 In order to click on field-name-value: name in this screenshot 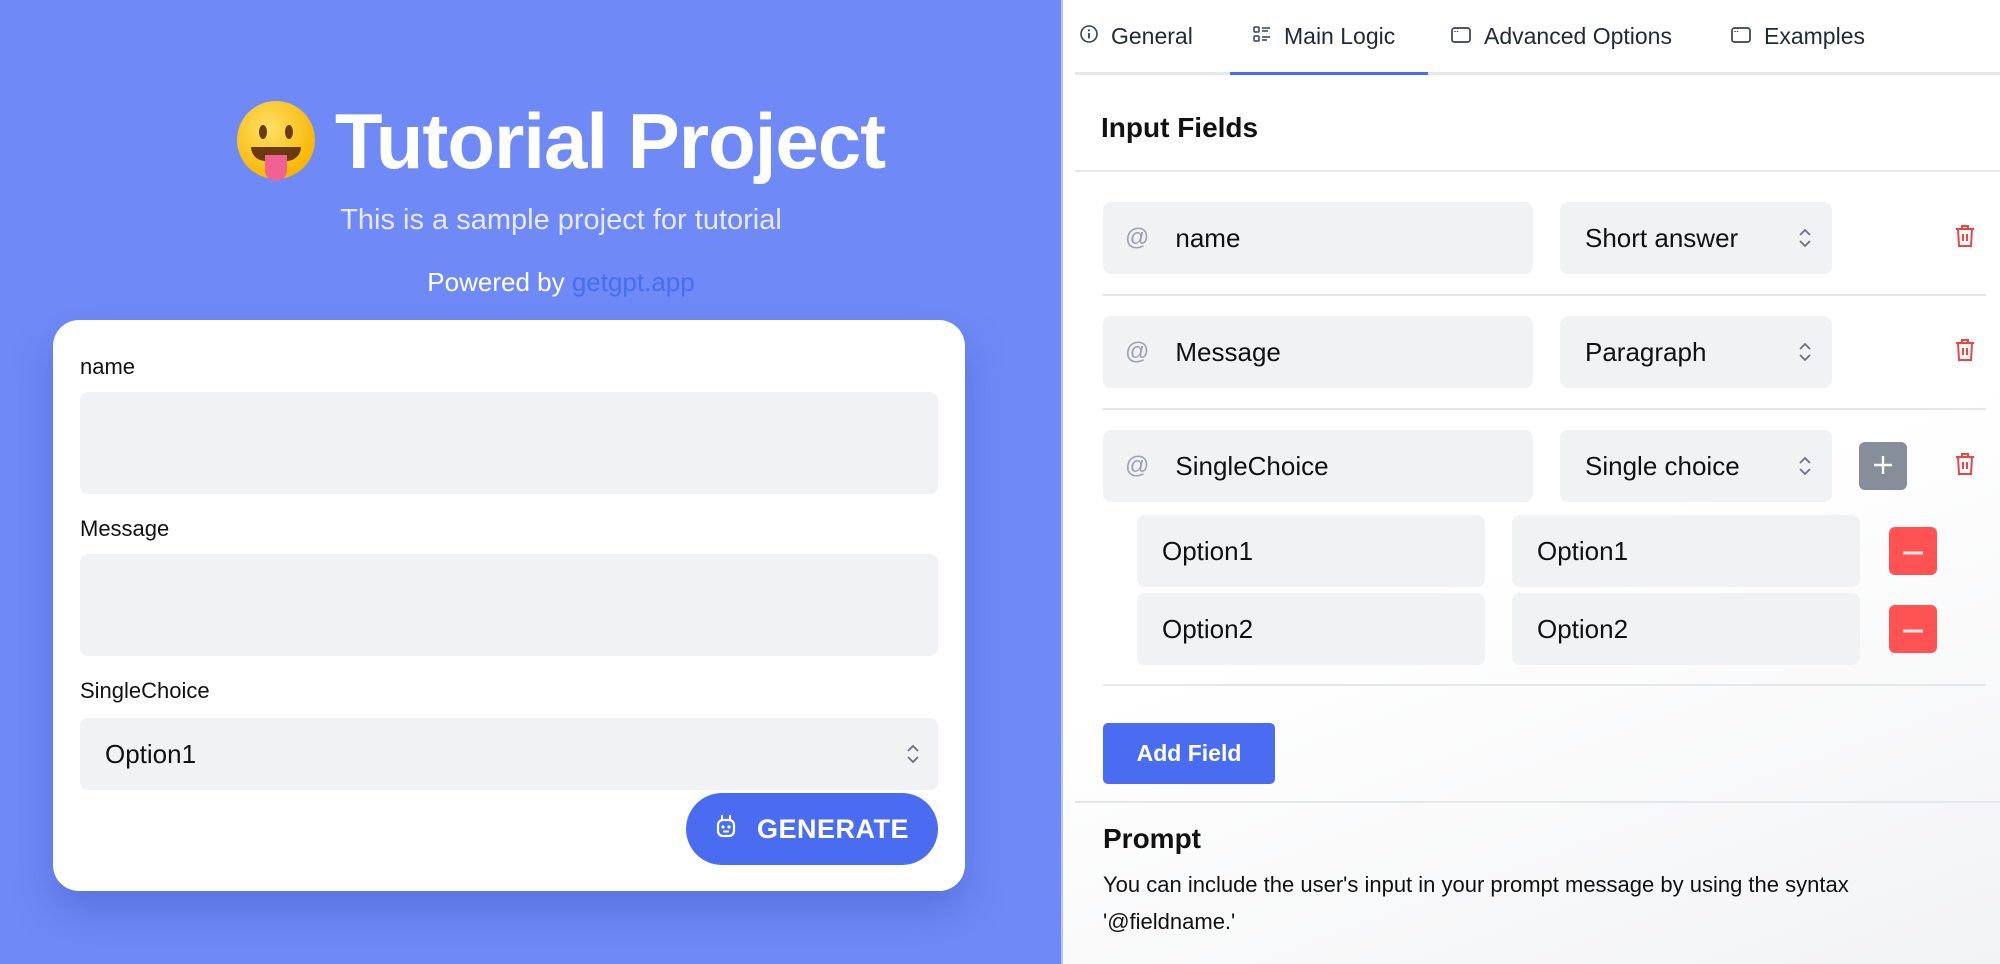, I will do `click(1208, 237)`.